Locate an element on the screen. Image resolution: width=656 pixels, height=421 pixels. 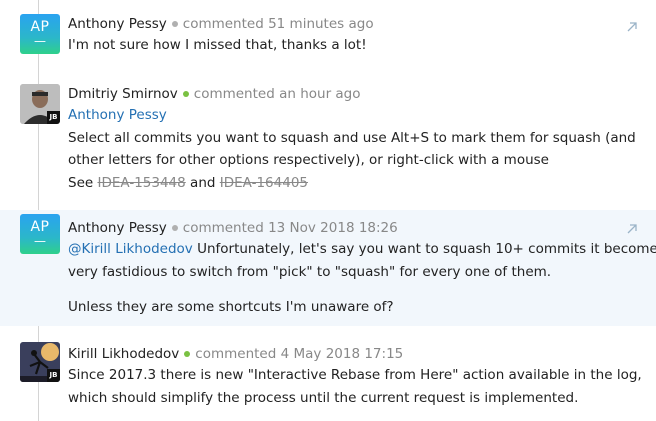
comment-header: Anthony Pessy commented 13 Nov 2018 18:26 is located at coordinates (352, 228).